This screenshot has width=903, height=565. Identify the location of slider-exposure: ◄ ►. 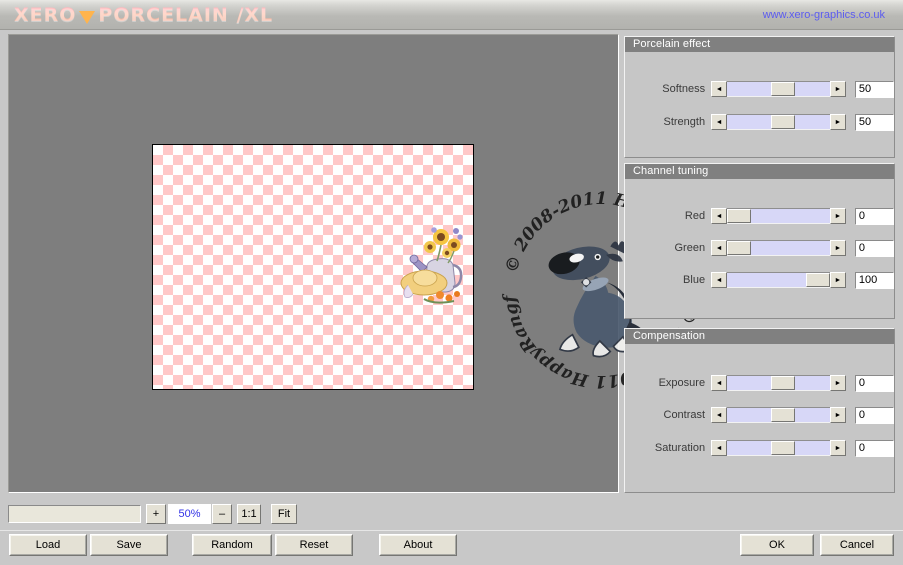
(778, 383).